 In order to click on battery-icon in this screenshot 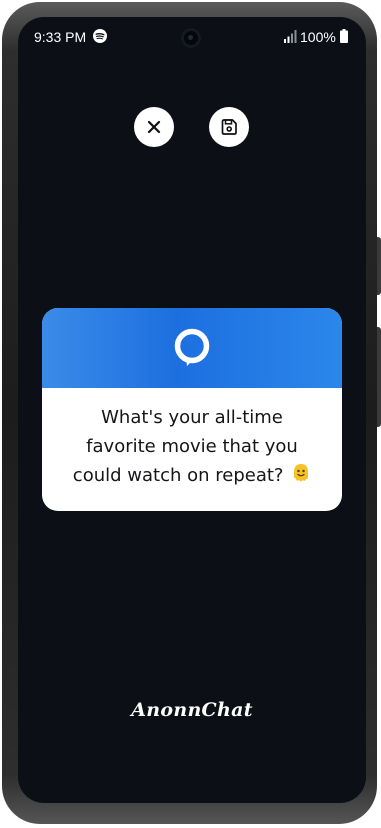, I will do `click(344, 36)`.